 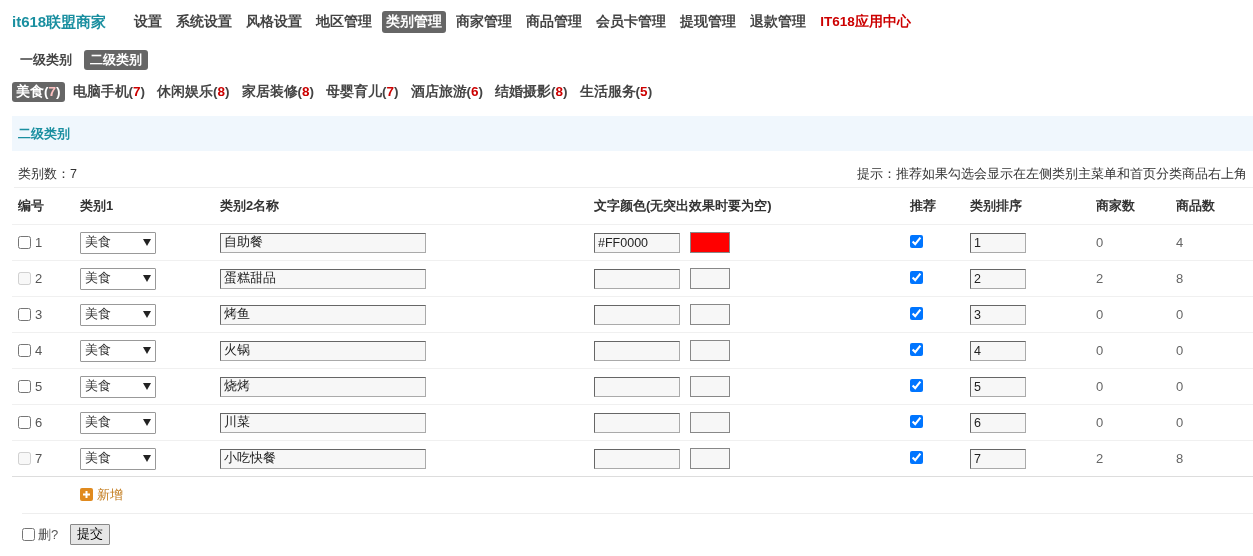 I want to click on nav-tab: 商品管理, so click(x=554, y=22).